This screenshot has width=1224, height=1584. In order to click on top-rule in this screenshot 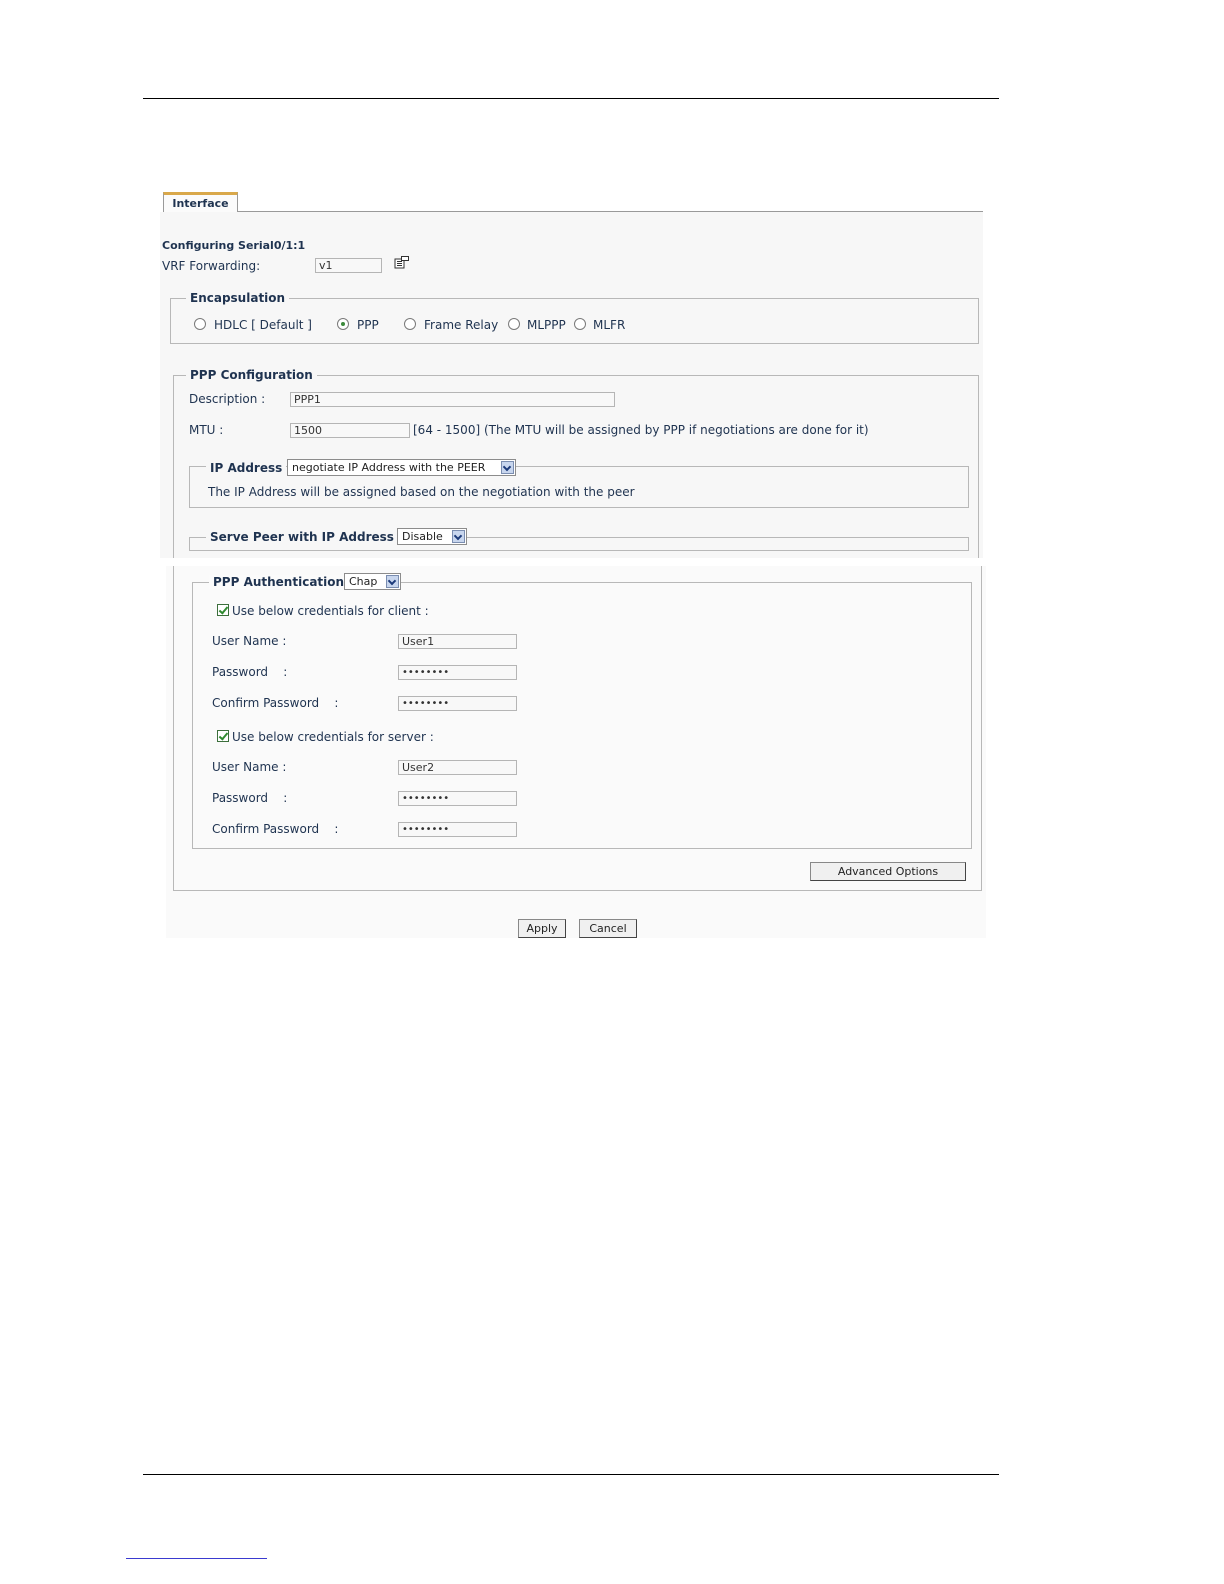, I will do `click(571, 98)`.